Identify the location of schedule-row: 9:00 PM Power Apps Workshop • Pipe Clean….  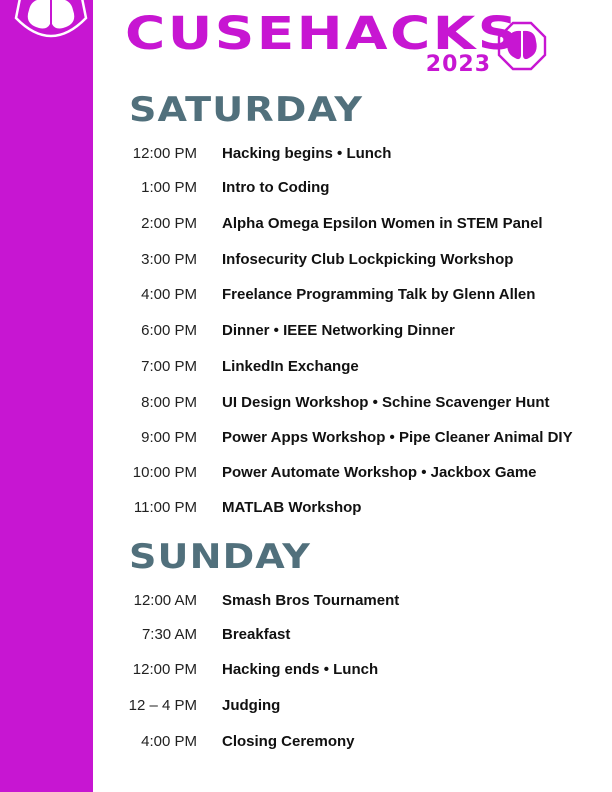
(350, 438).